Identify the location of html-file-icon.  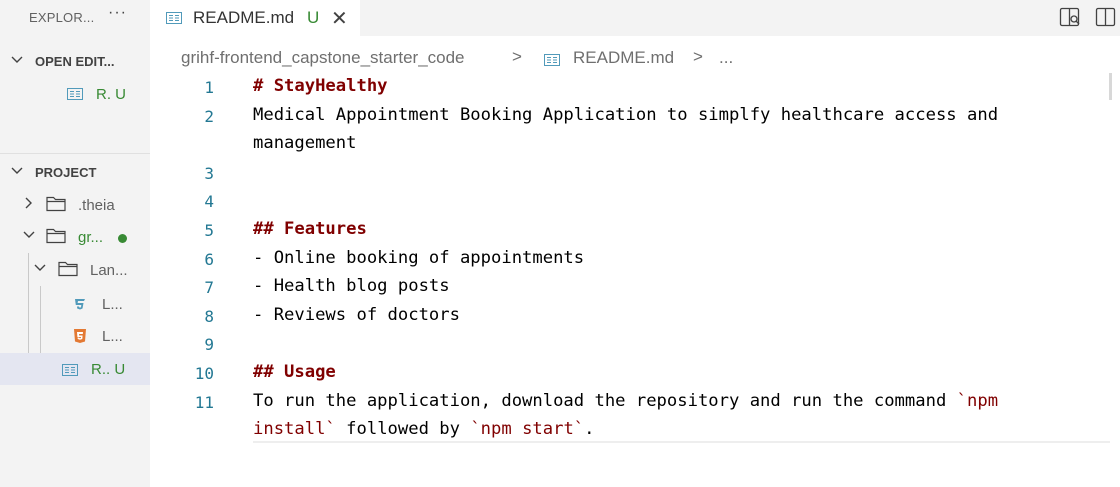
(80, 338).